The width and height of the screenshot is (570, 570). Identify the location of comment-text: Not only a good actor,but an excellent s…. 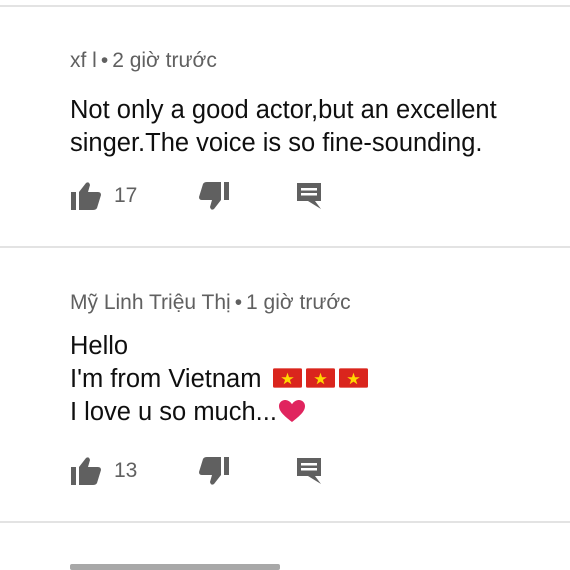
(315, 127).